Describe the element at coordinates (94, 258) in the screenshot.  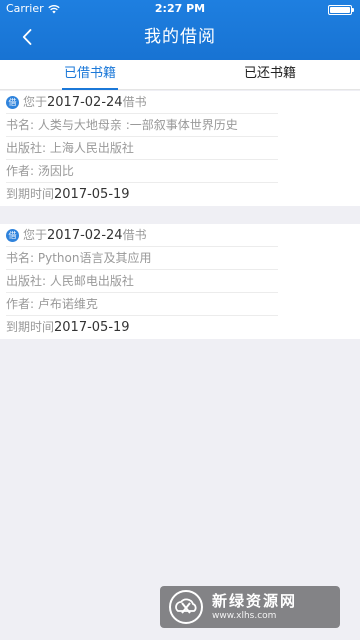
I see `book-title: Python语言及其应用` at that location.